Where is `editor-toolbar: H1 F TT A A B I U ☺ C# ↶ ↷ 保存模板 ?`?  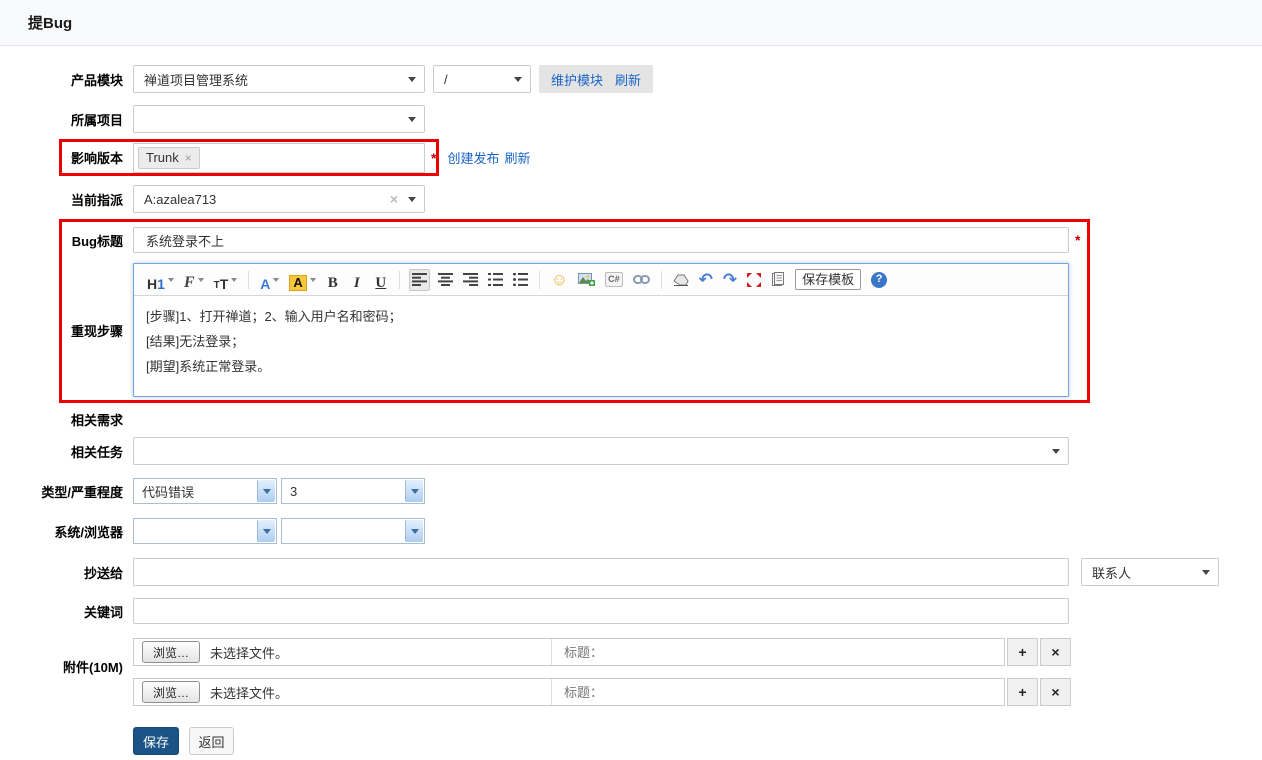 editor-toolbar: H1 F TT A A B I U ☺ C# ↶ ↷ 保存模板 ? is located at coordinates (601, 280).